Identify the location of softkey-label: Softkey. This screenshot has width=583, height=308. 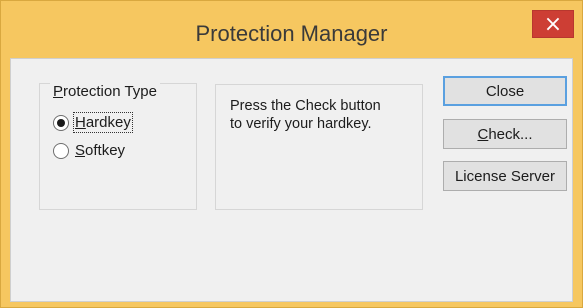
(100, 150).